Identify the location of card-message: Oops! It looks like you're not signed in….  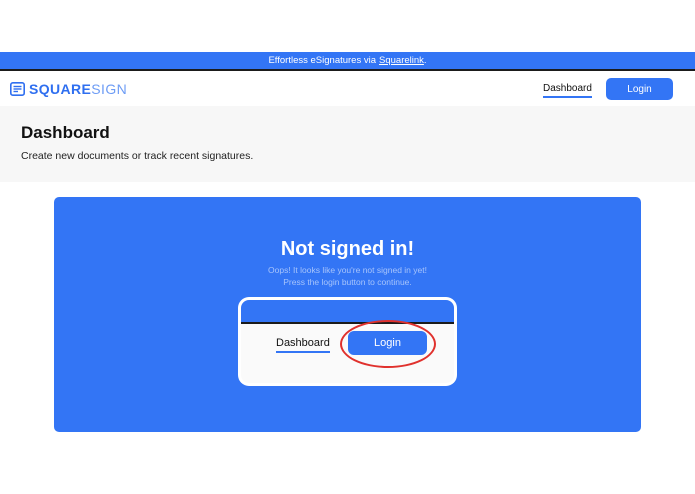
(347, 276).